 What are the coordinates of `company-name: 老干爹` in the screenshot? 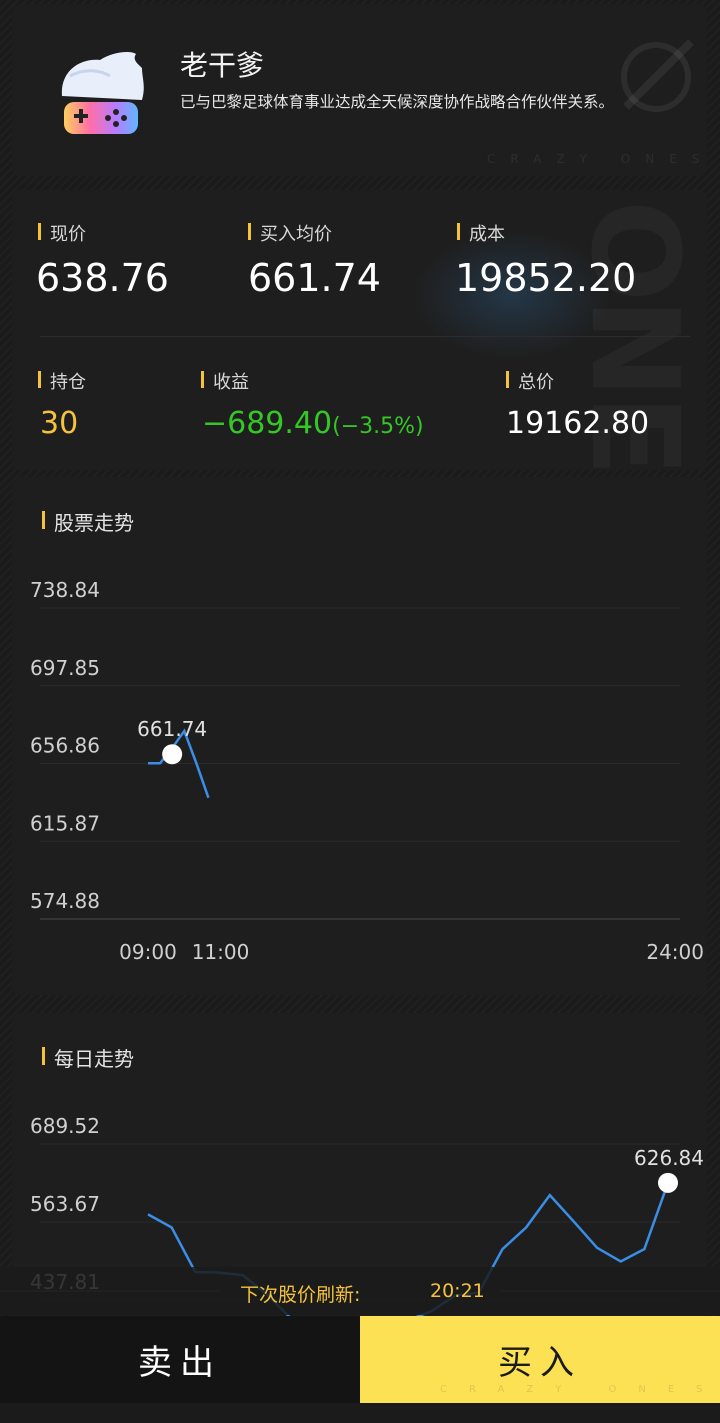 It's located at (222, 65).